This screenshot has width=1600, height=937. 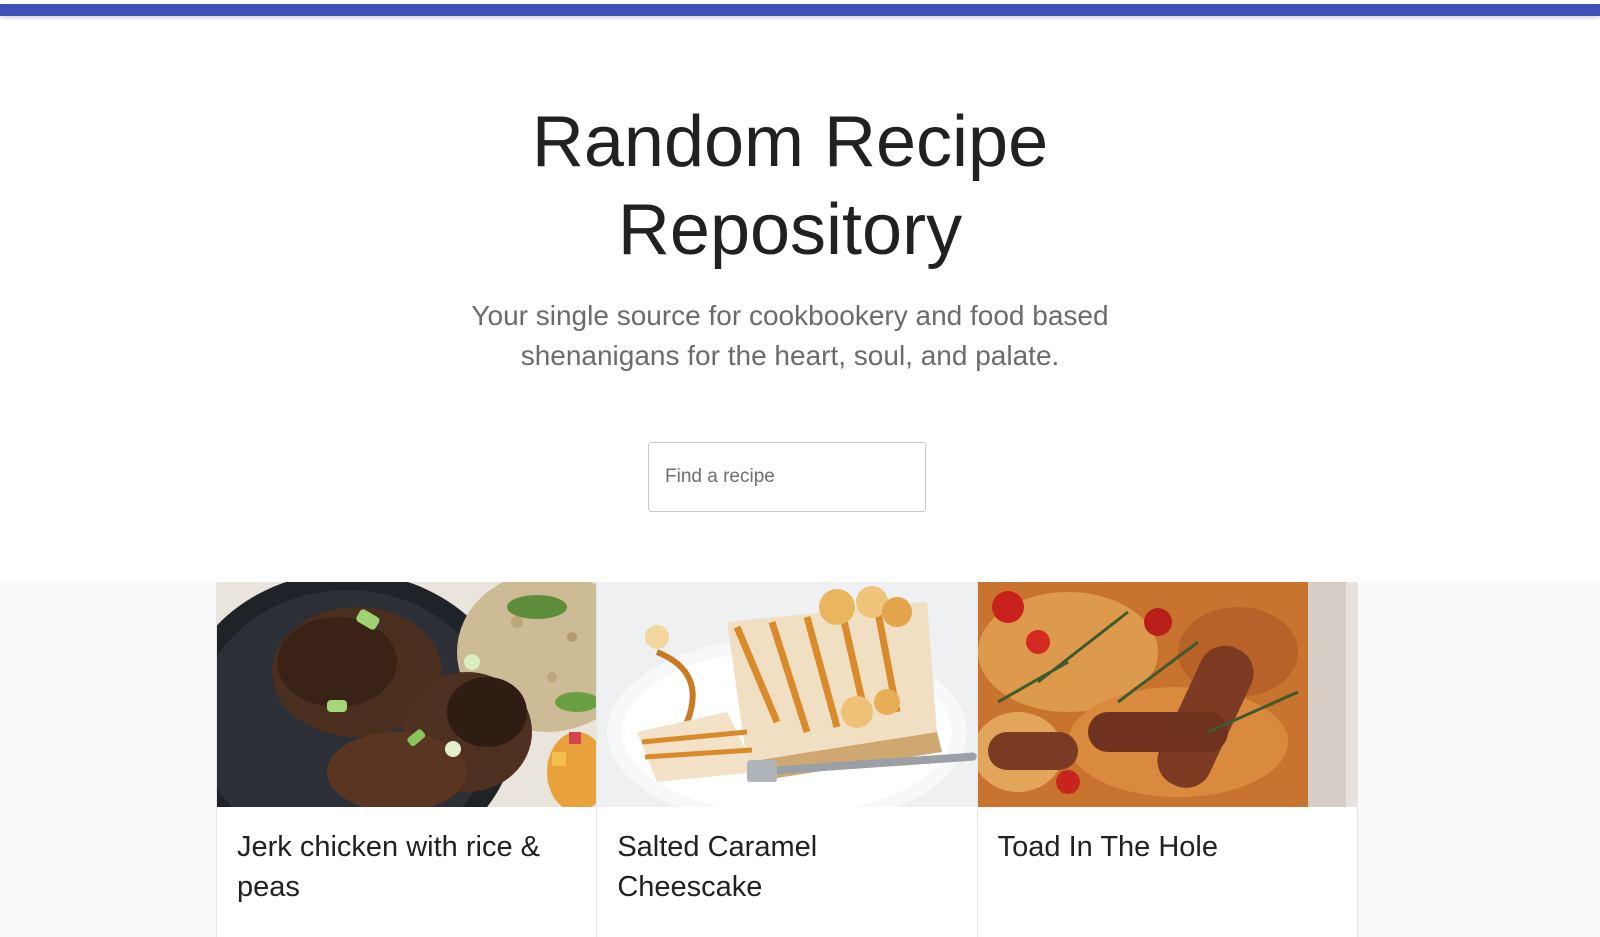 I want to click on recipe-card-title: Toad In The Hole, so click(x=1168, y=847).